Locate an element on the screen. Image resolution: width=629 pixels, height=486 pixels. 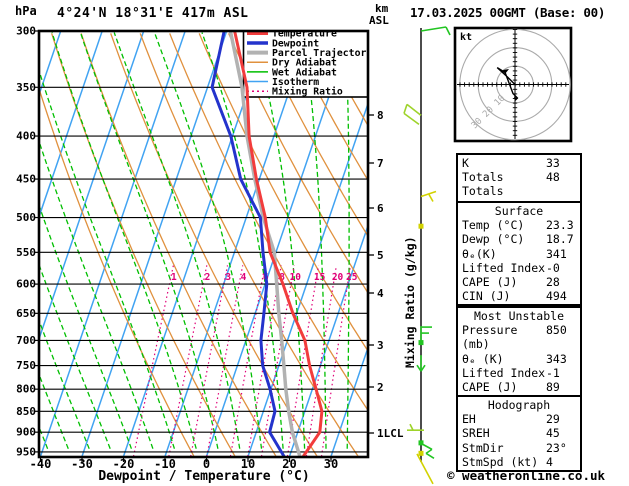
row-value: 23° is located at coordinates (556, 447).